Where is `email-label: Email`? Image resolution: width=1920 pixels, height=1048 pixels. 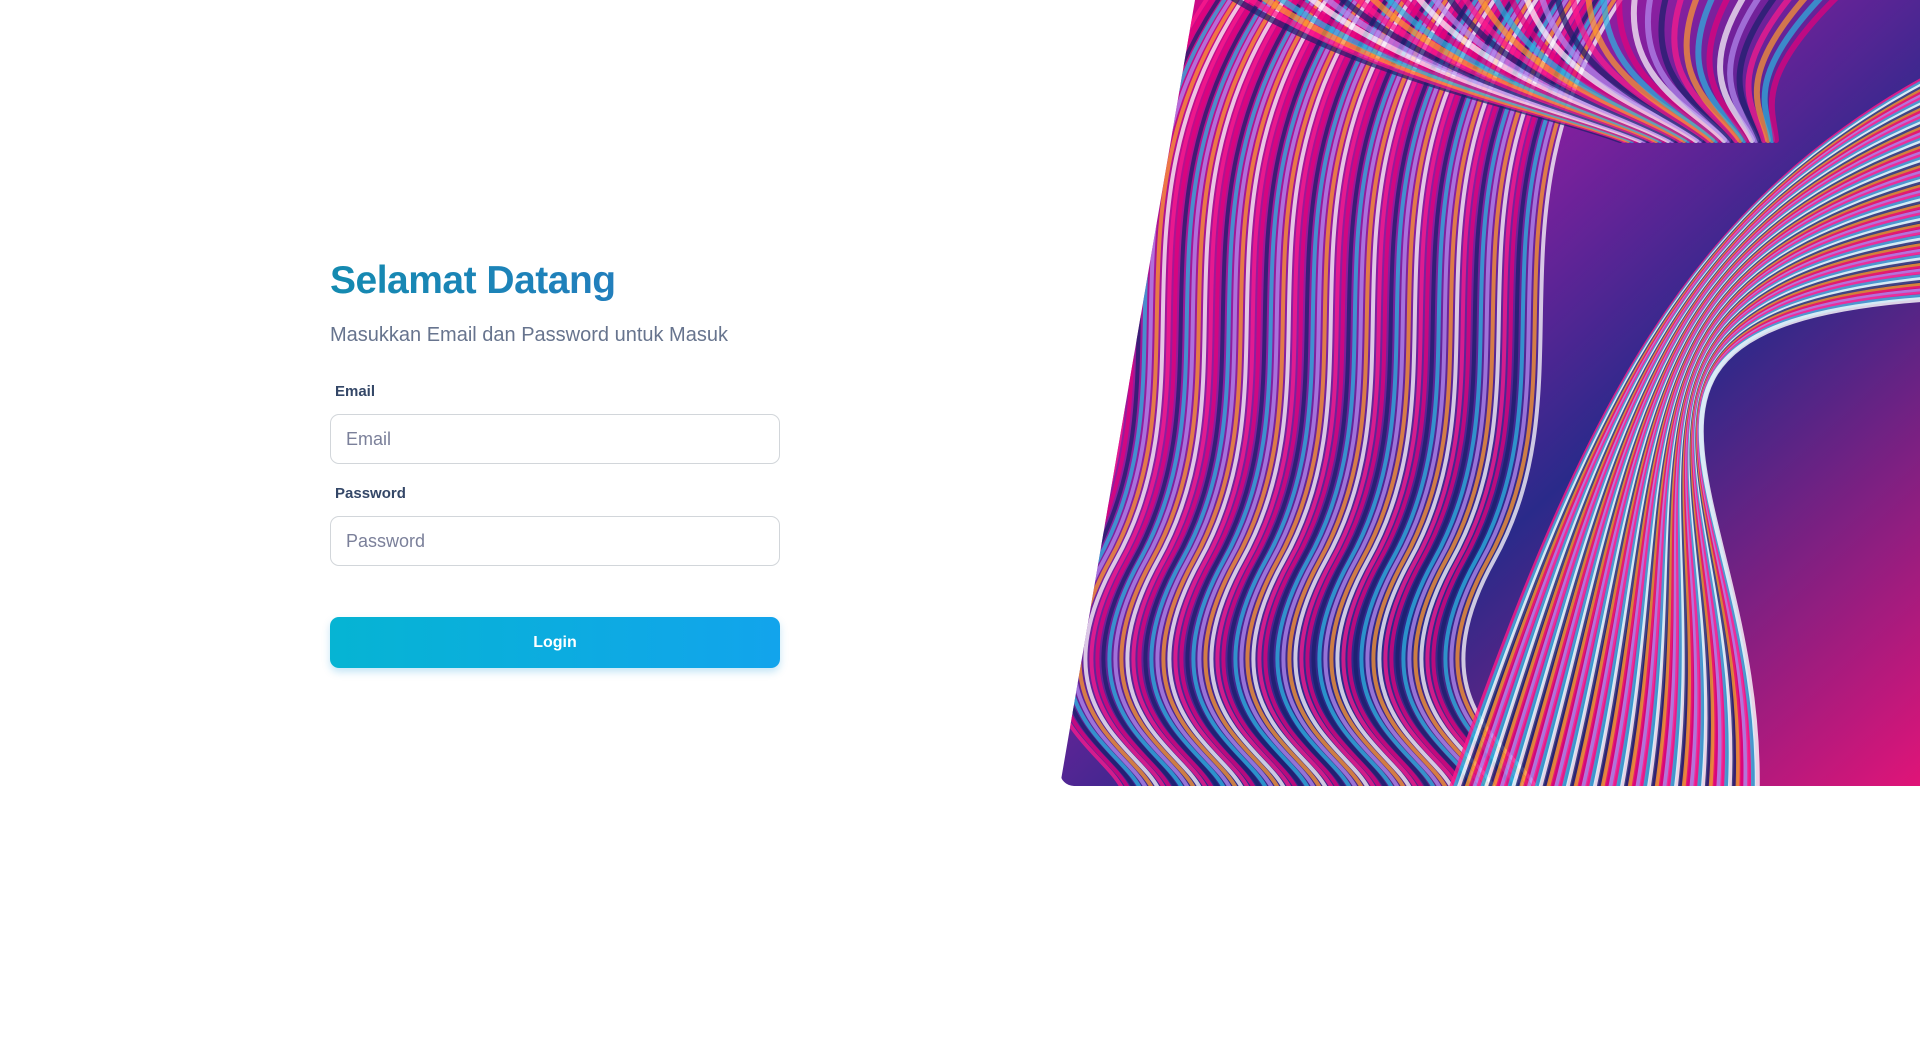 email-label: Email is located at coordinates (355, 391).